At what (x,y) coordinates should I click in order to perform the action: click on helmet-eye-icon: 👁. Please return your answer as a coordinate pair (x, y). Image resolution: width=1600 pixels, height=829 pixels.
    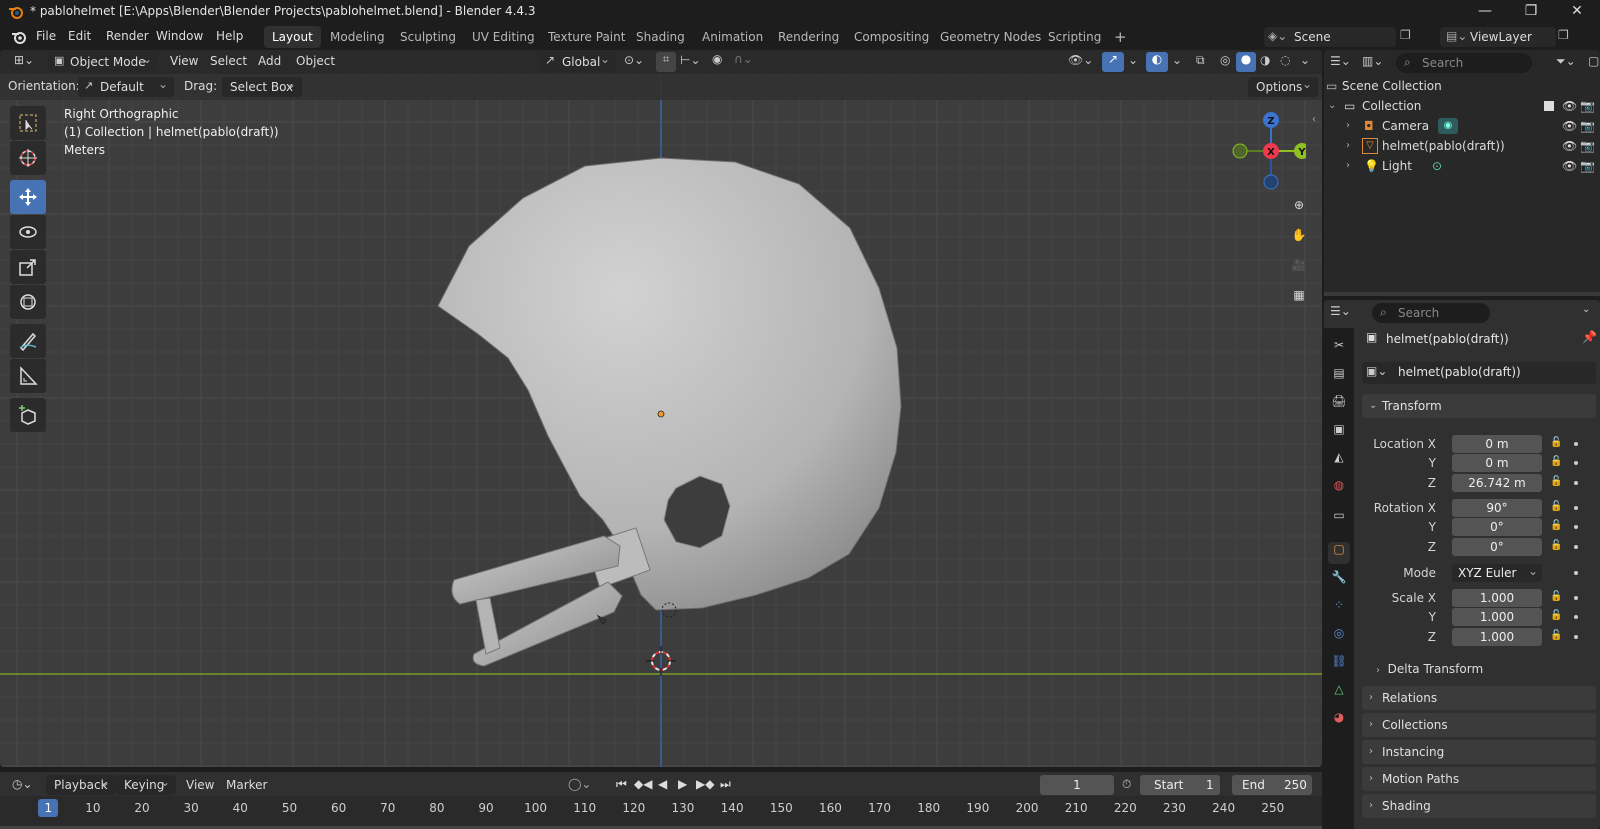
    Looking at the image, I should click on (1569, 146).